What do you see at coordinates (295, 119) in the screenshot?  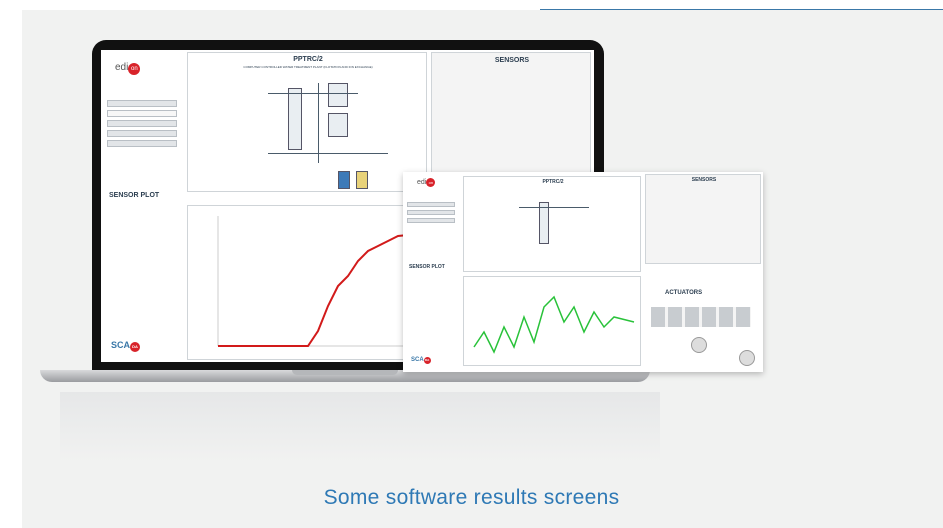 I see `column-tank` at bounding box center [295, 119].